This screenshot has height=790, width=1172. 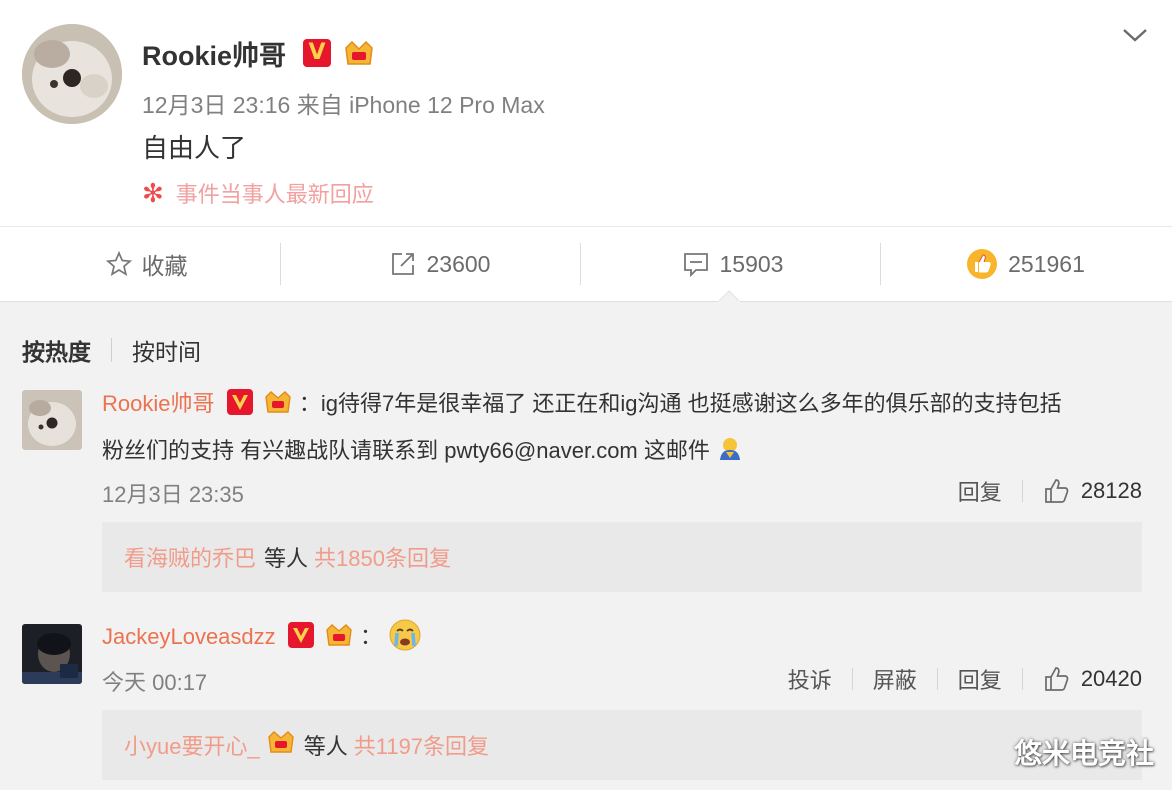 What do you see at coordinates (382, 557) in the screenshot?
I see `reply-count-link: 共1850条回复` at bounding box center [382, 557].